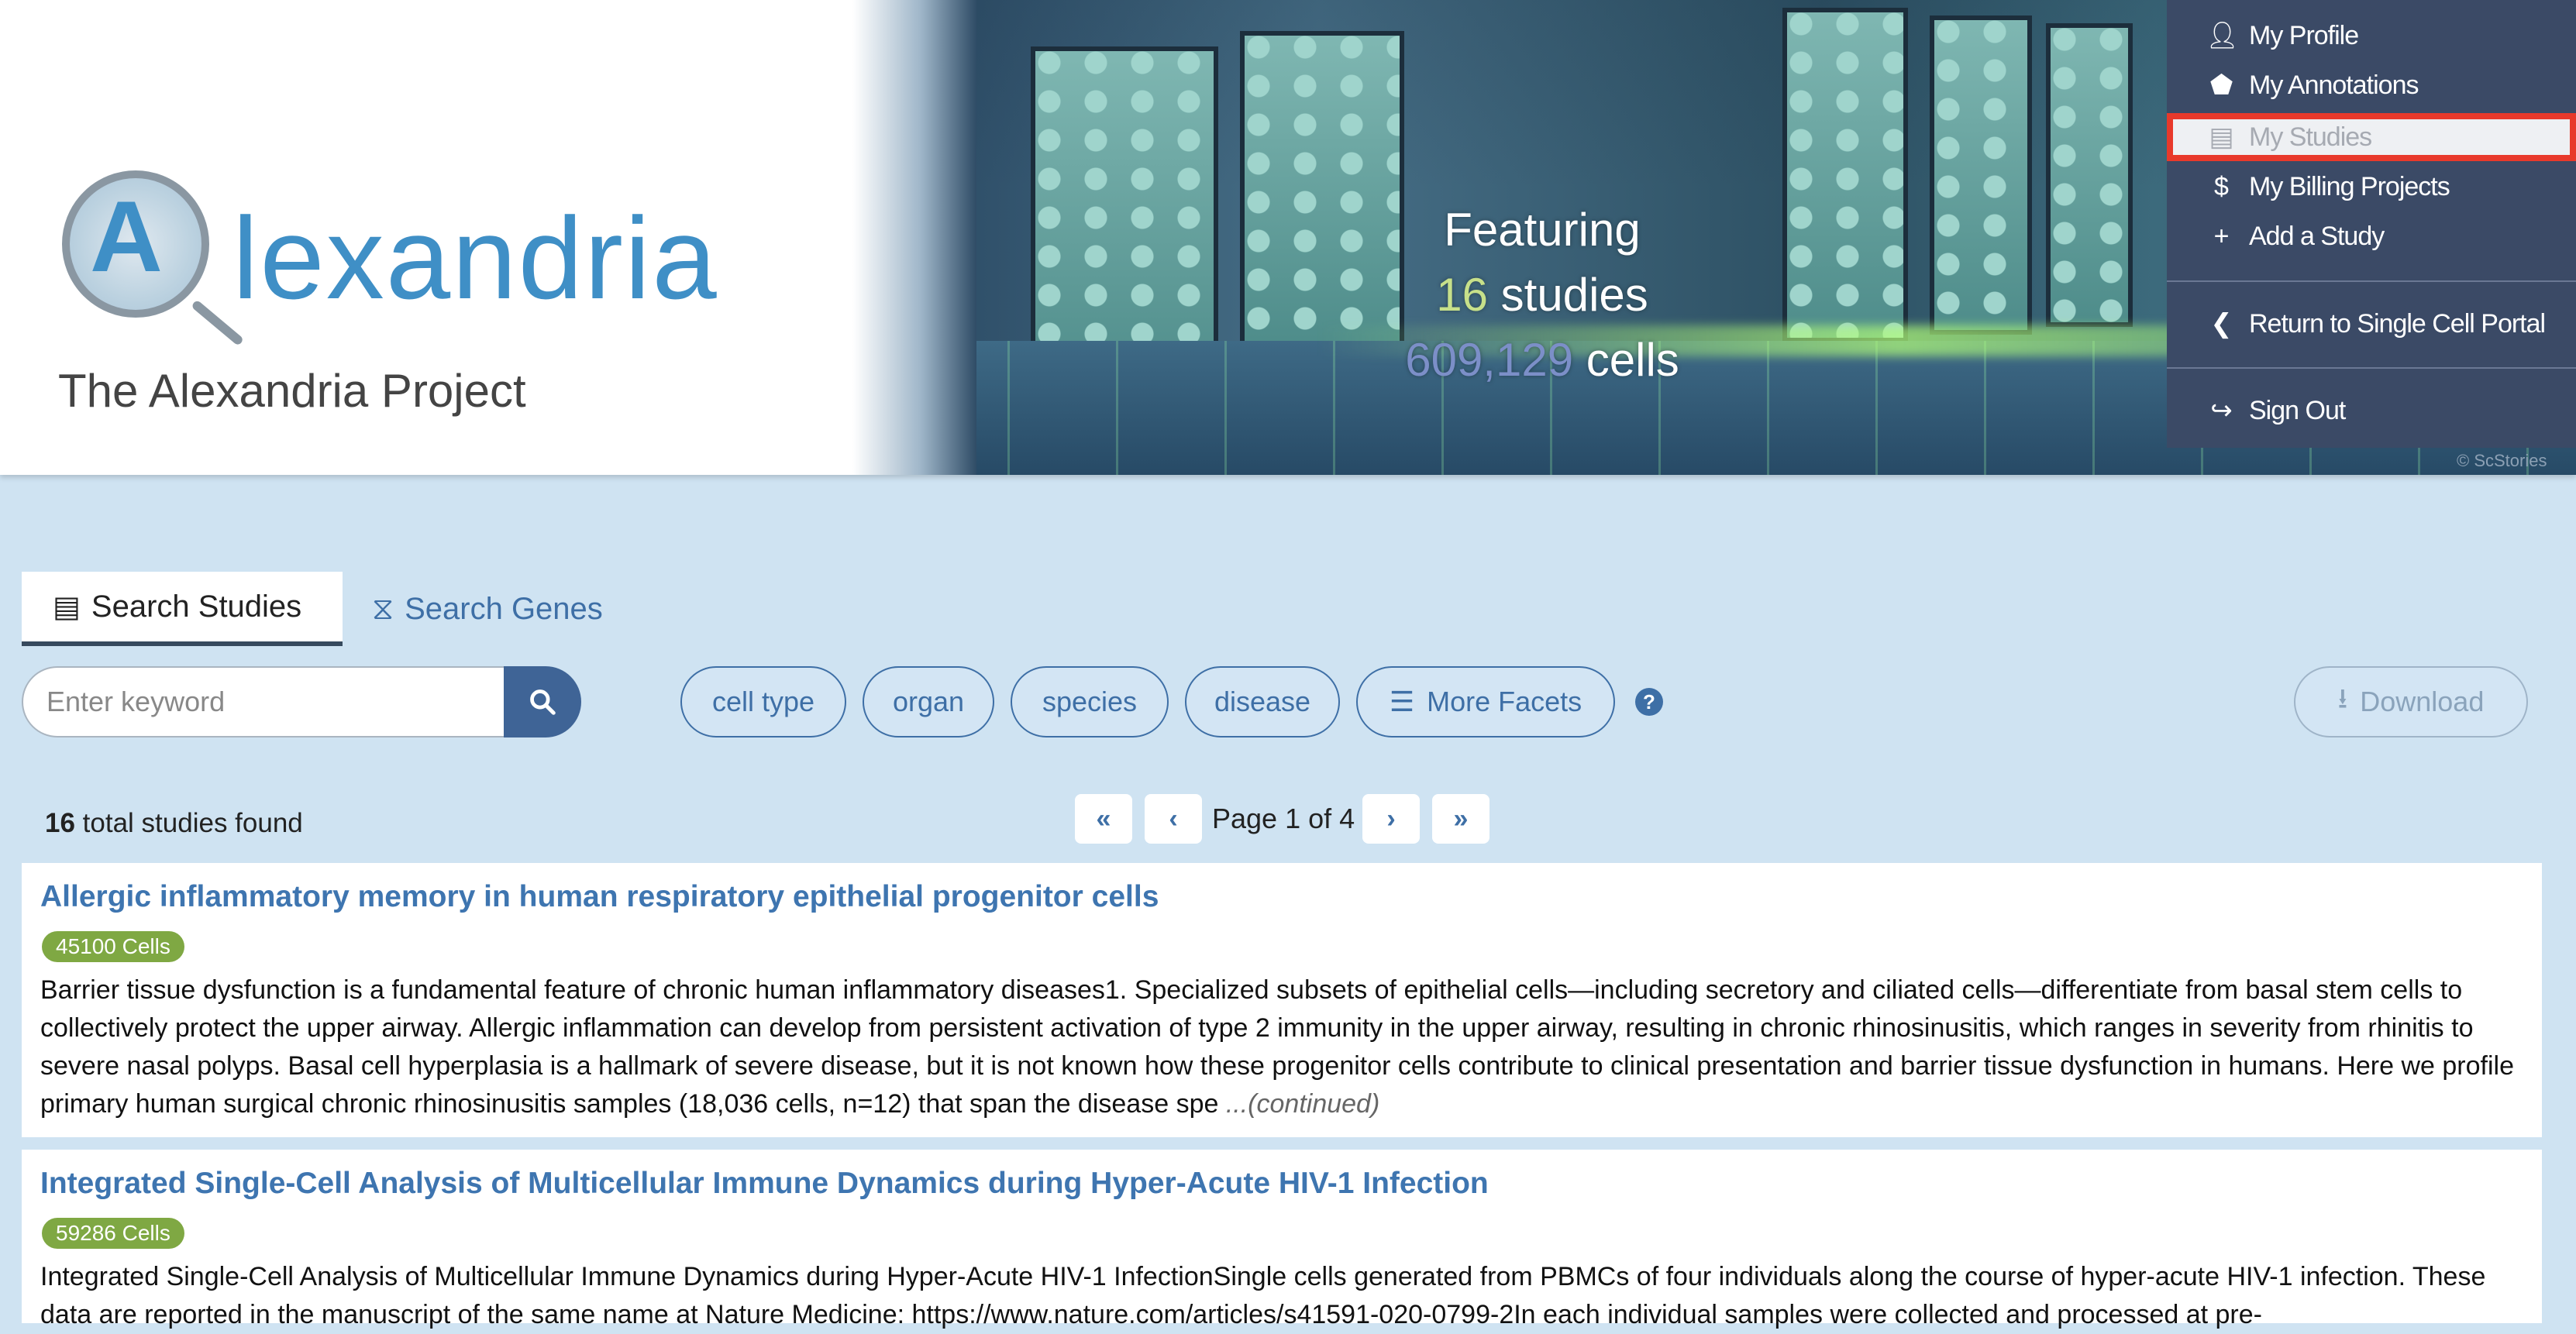  What do you see at coordinates (2221, 186) in the screenshot?
I see `dollar-icon: $` at bounding box center [2221, 186].